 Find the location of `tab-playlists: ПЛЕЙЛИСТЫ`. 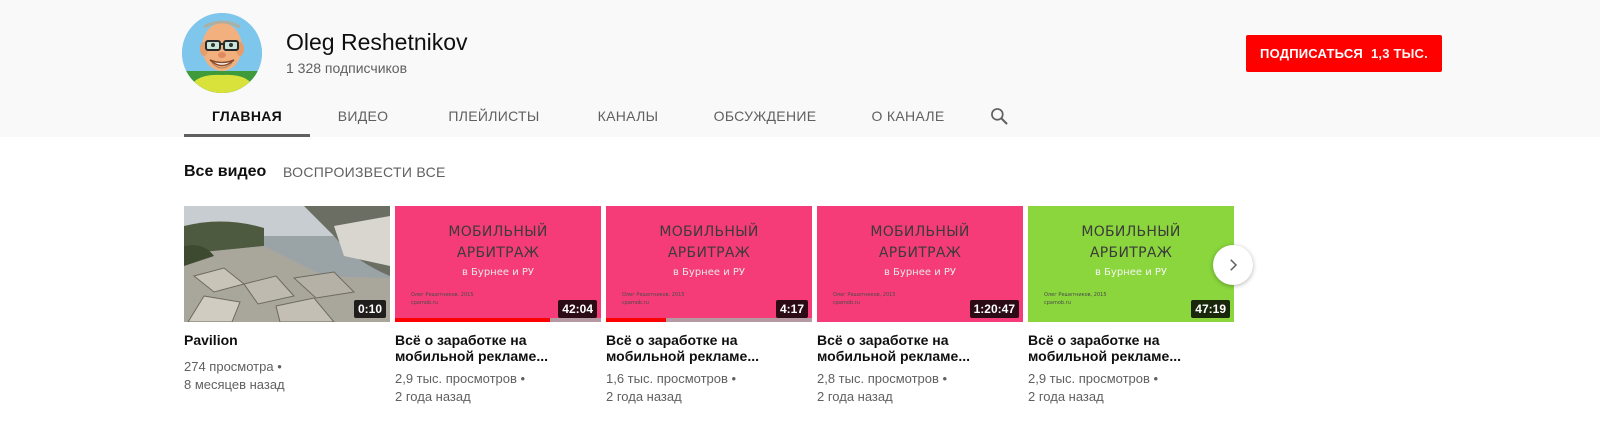

tab-playlists: ПЛЕЙЛИСТЫ is located at coordinates (494, 116).